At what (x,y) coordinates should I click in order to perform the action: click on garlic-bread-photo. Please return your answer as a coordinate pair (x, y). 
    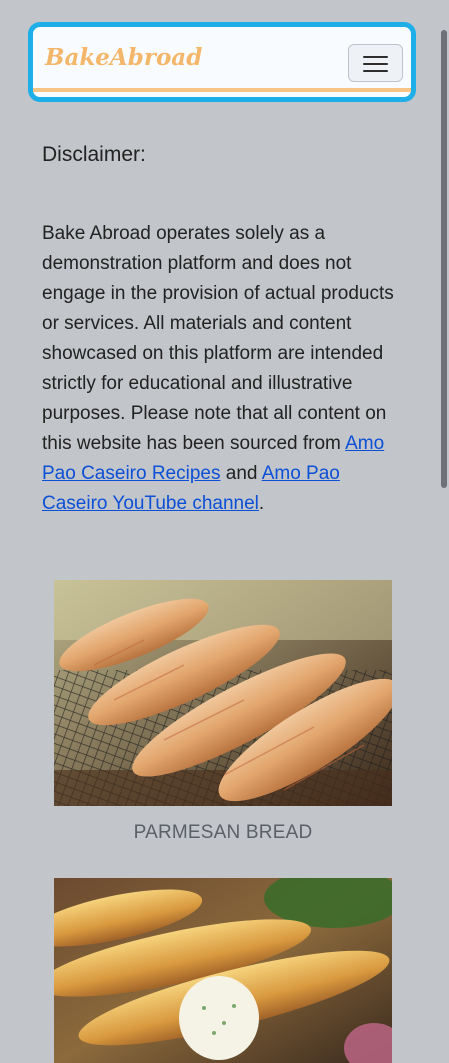
    Looking at the image, I should click on (223, 970).